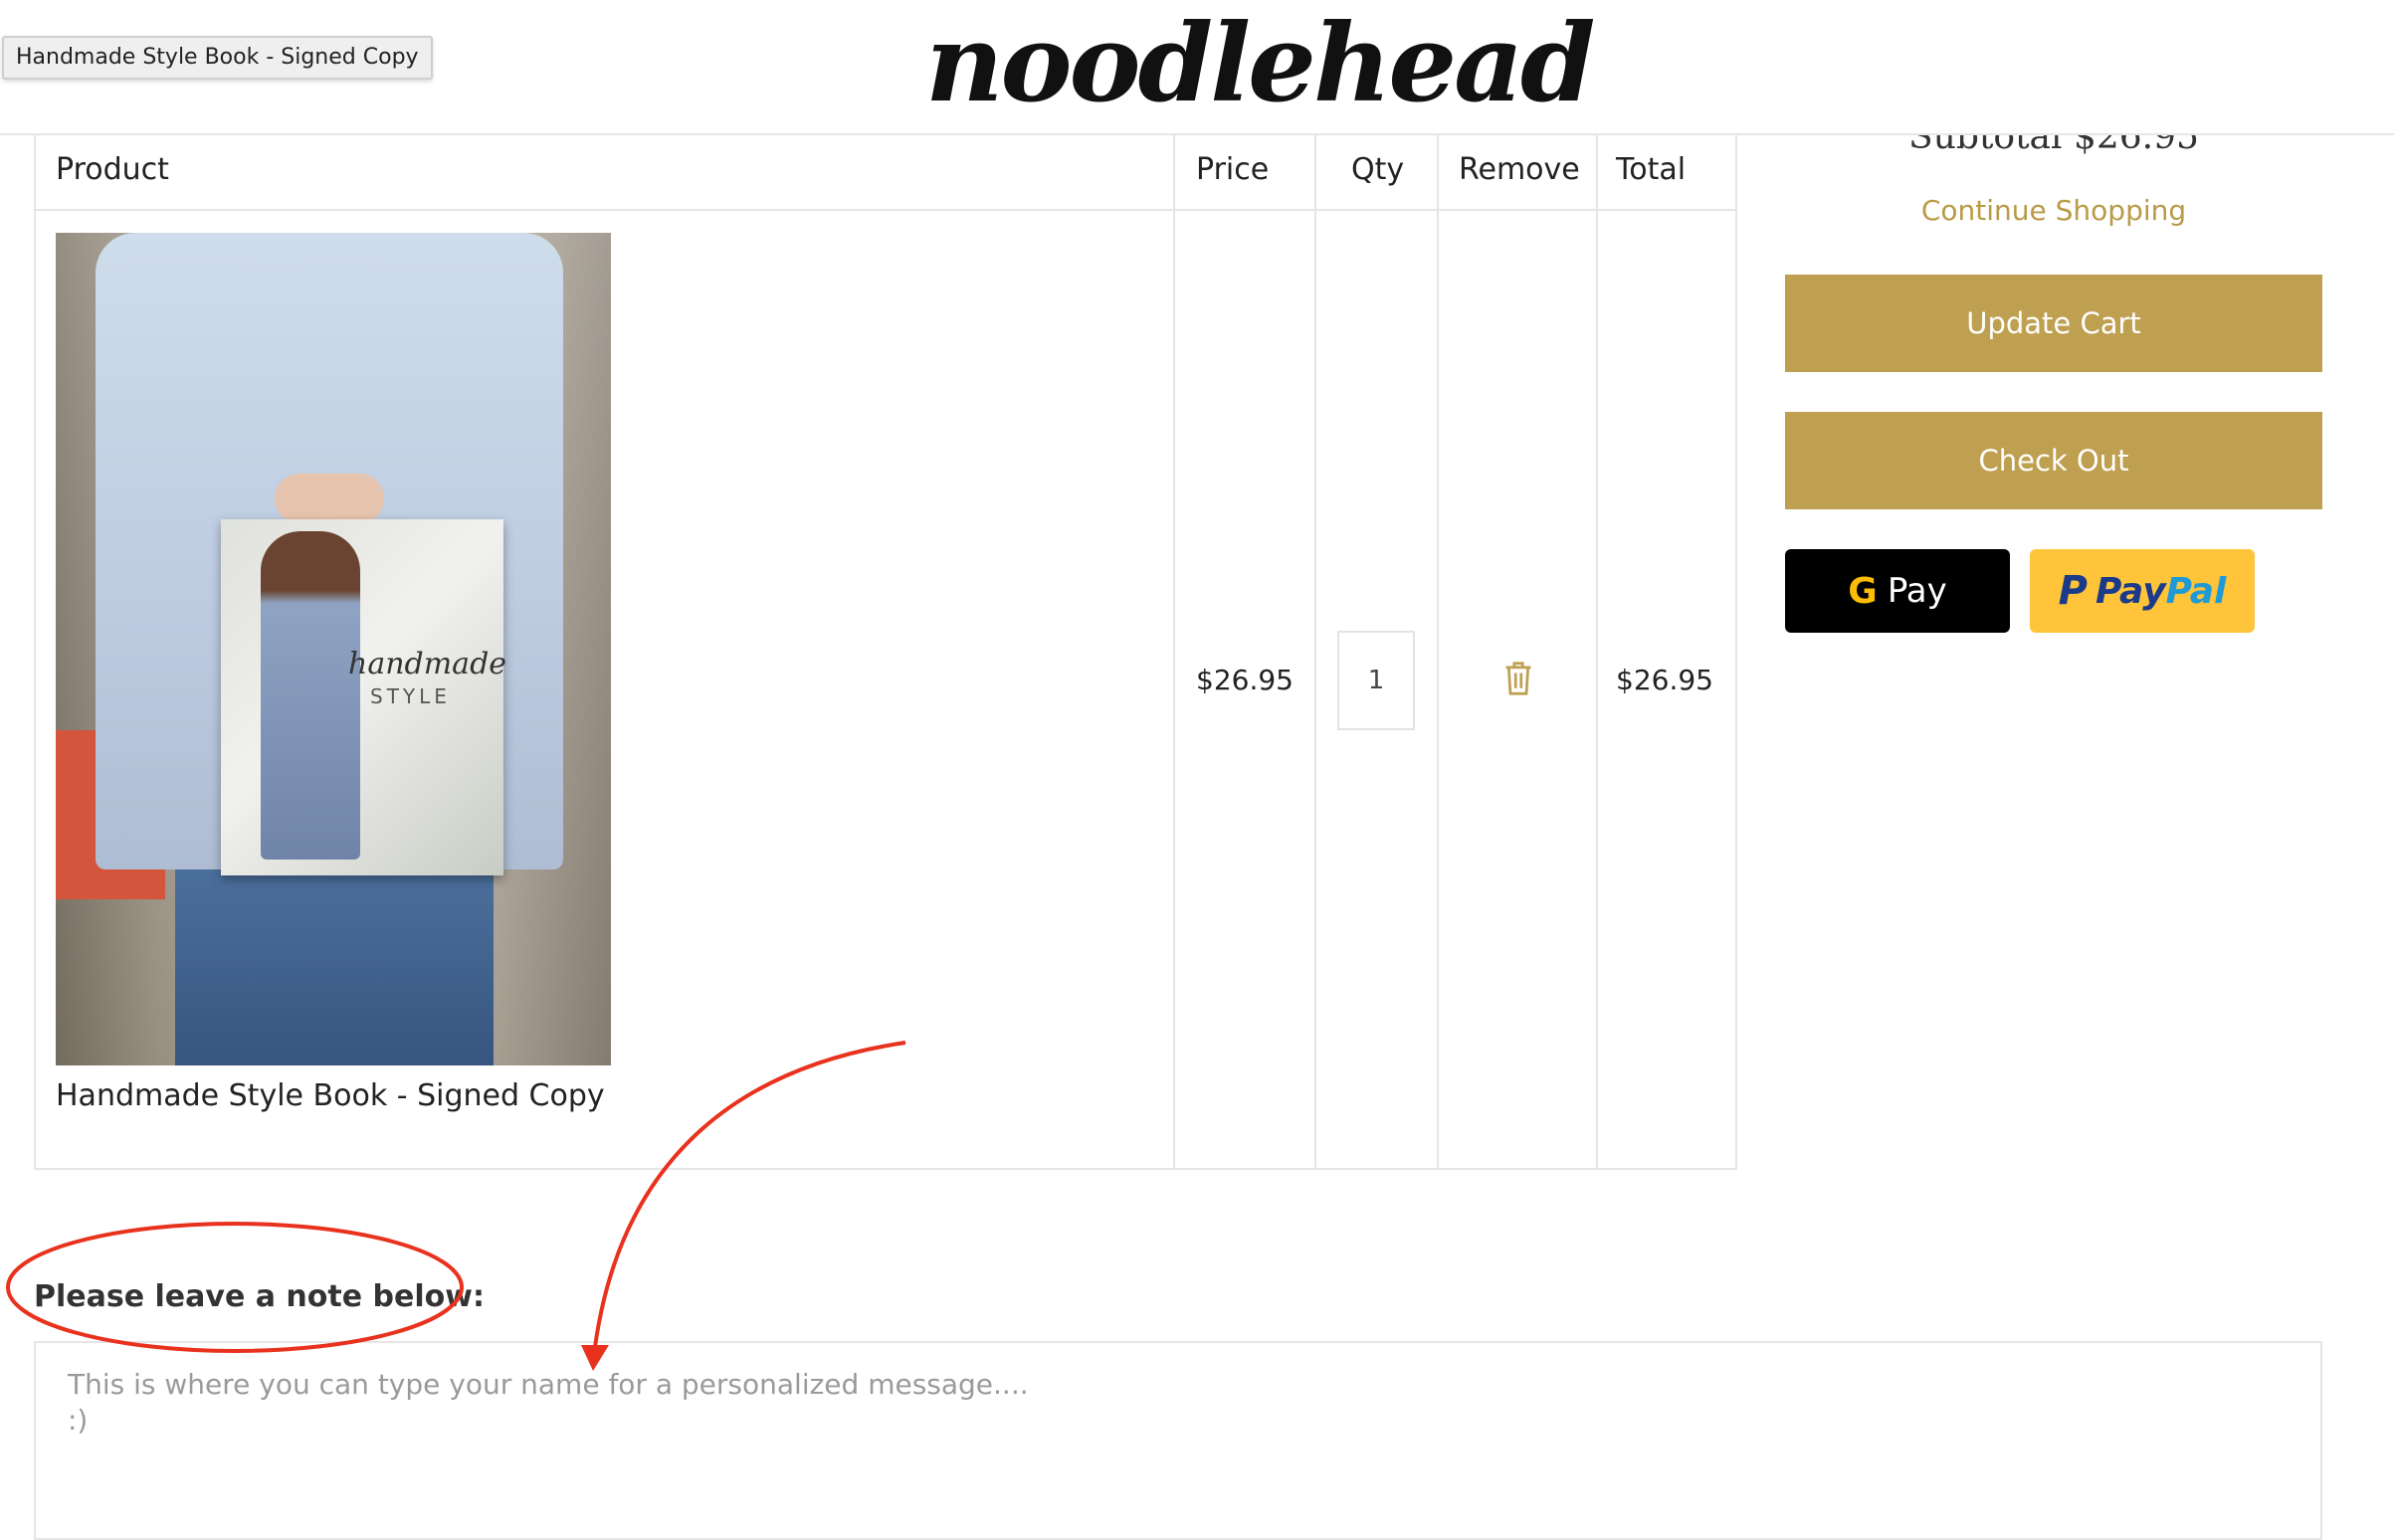 This screenshot has width=2394, height=1540. What do you see at coordinates (1178, 1440) in the screenshot?
I see `order-note-textarea` at bounding box center [1178, 1440].